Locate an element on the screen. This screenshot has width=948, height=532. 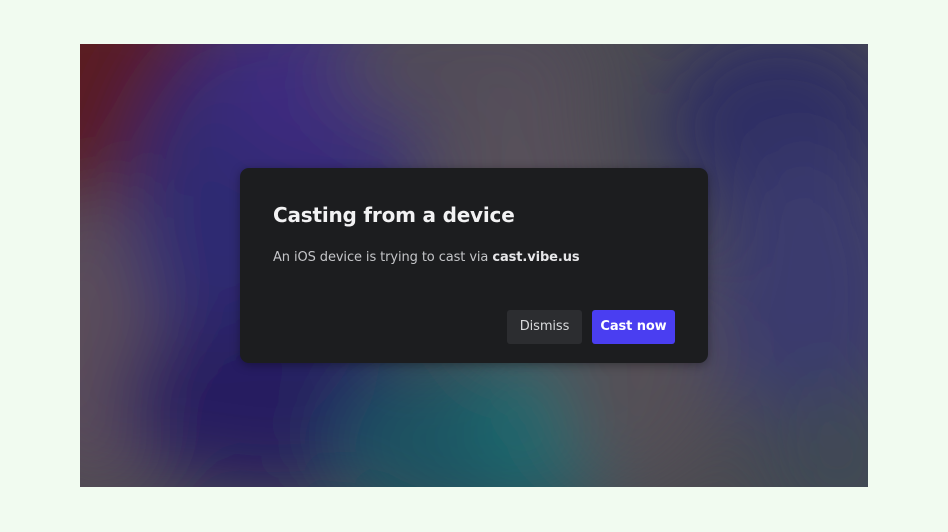
cast-now-button: Cast now is located at coordinates (633, 327).